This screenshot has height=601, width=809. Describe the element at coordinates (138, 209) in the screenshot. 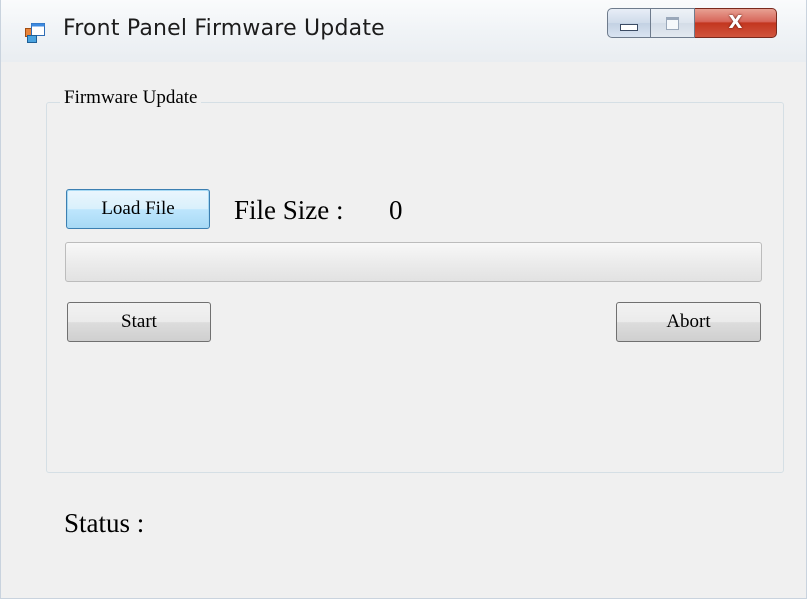

I see `load-file-button: Load File` at that location.